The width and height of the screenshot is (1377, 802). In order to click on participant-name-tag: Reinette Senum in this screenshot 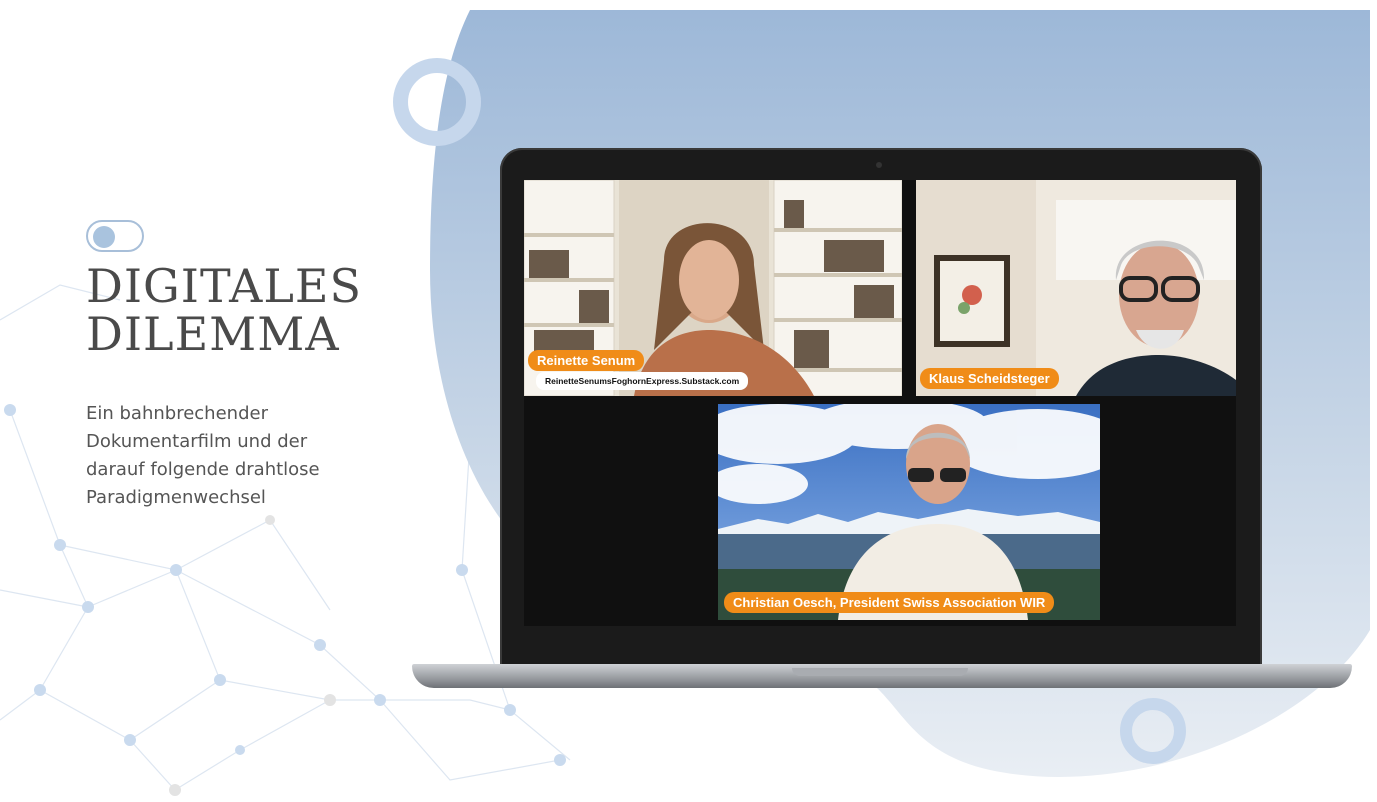, I will do `click(586, 360)`.